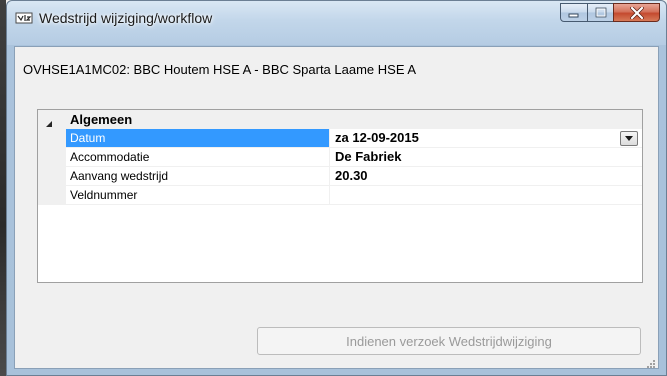  Describe the element at coordinates (126, 18) in the screenshot. I see `window-title: Wedstrijd wijziging/workflow` at that location.